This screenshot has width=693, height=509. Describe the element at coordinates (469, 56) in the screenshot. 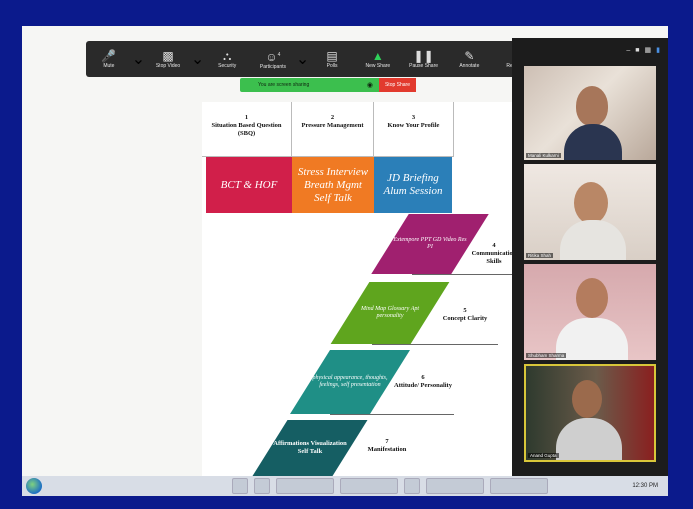

I see `pencil-icon: ✎` at that location.